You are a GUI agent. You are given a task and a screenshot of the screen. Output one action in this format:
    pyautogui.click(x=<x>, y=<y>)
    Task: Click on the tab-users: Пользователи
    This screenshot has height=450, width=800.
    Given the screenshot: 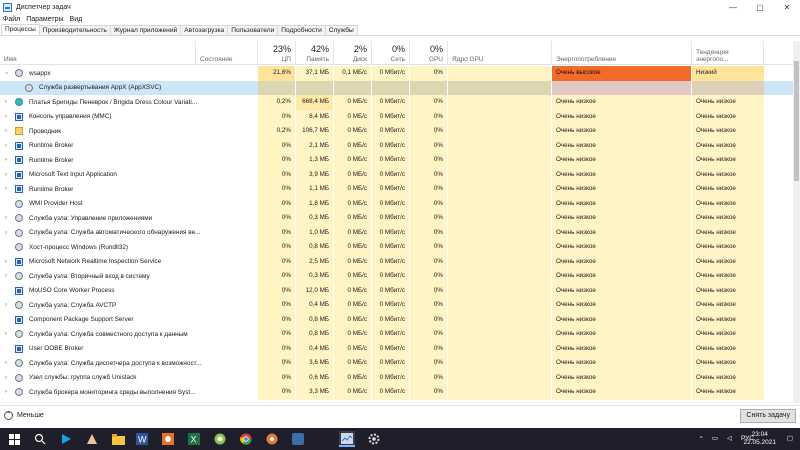 What is the action you would take?
    pyautogui.click(x=253, y=30)
    